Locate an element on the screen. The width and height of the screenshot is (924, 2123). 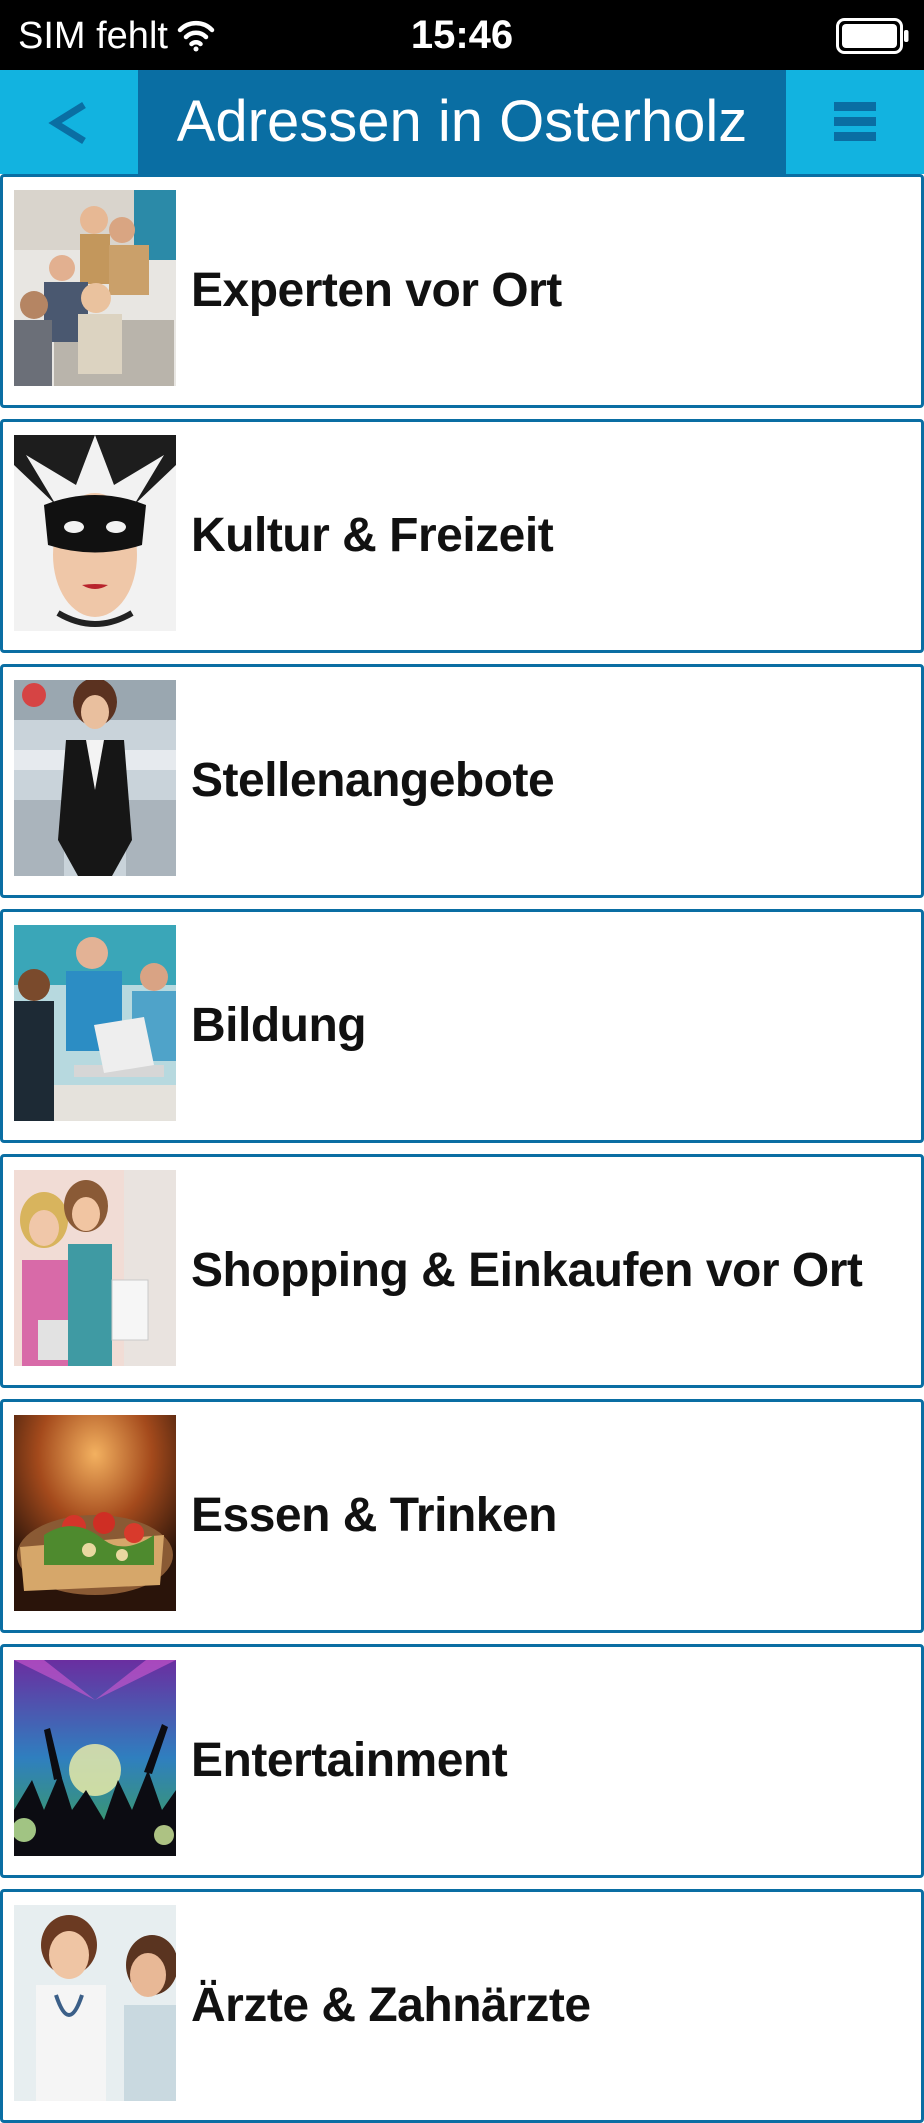
pizza-photo is located at coordinates (95, 1513).